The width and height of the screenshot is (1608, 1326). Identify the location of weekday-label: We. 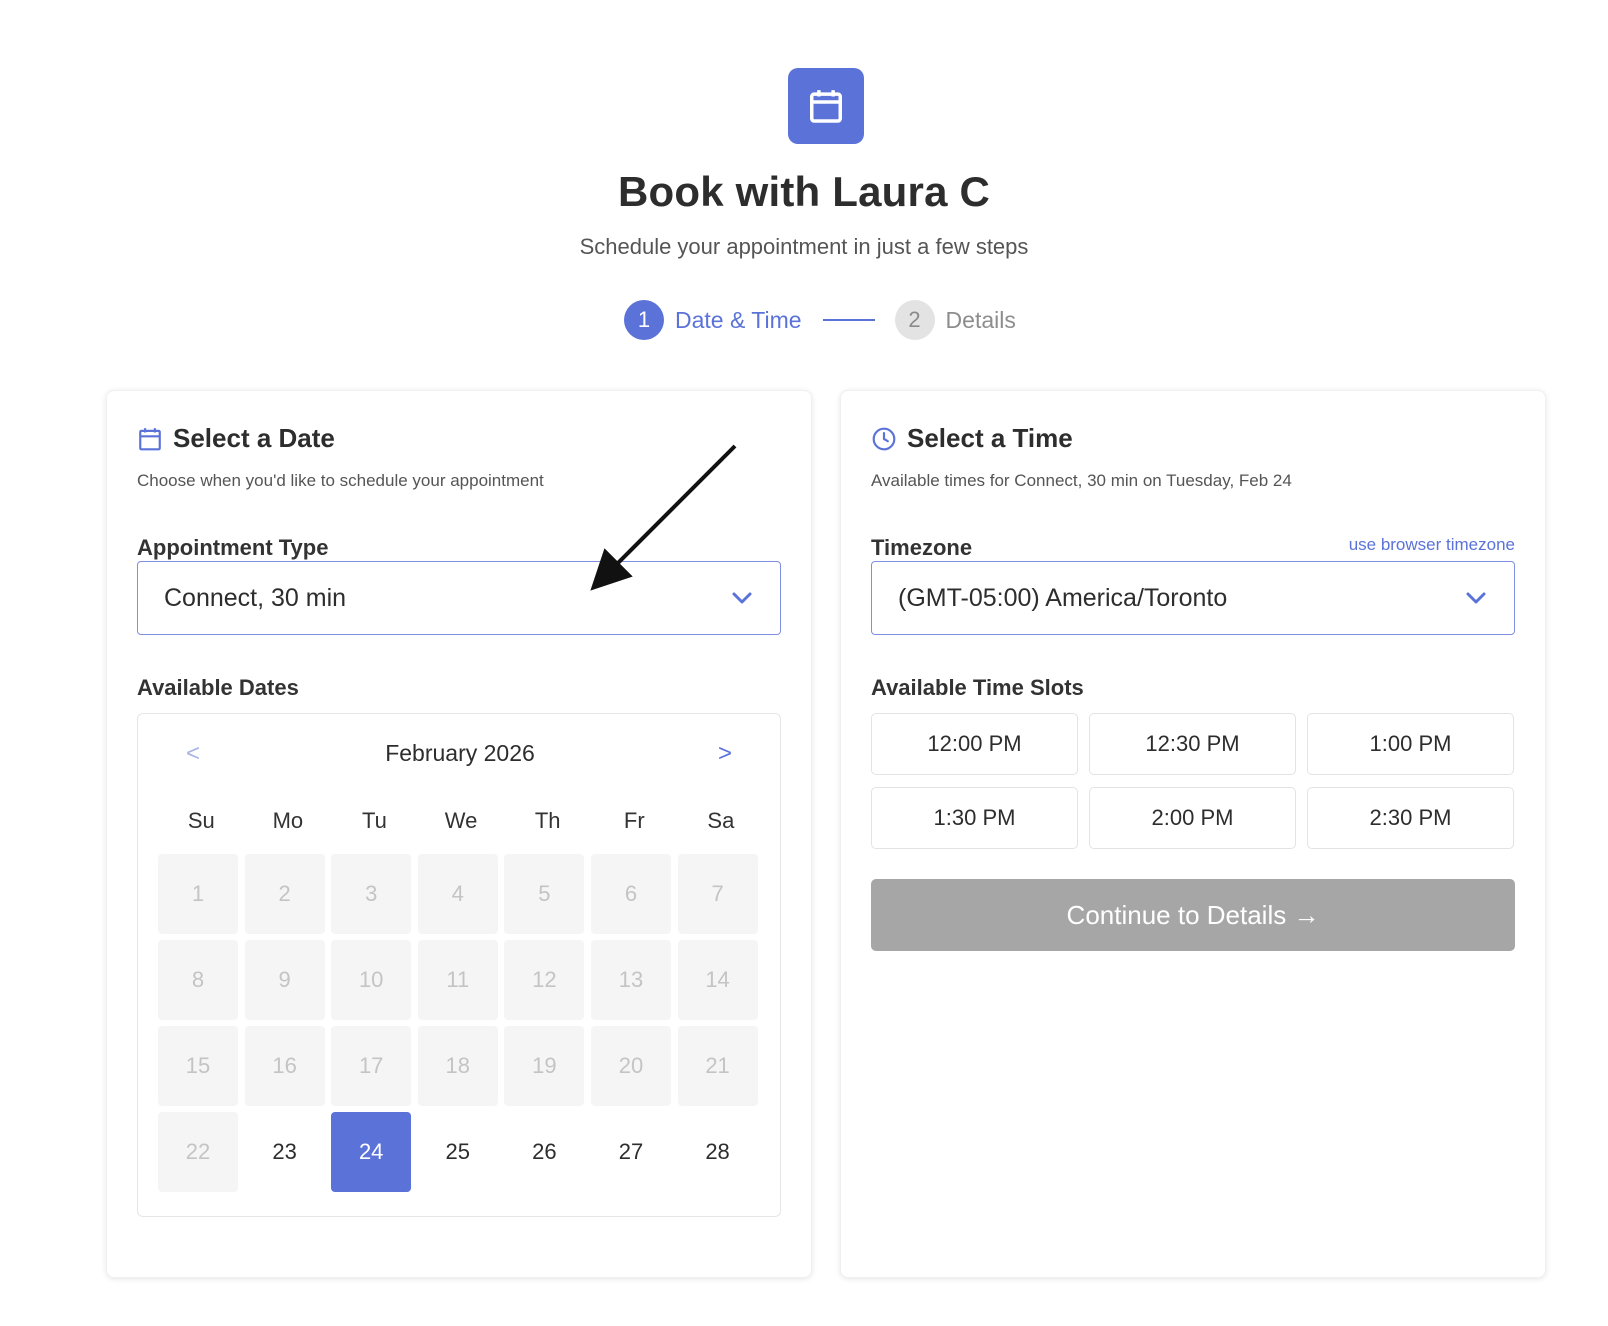
(461, 820).